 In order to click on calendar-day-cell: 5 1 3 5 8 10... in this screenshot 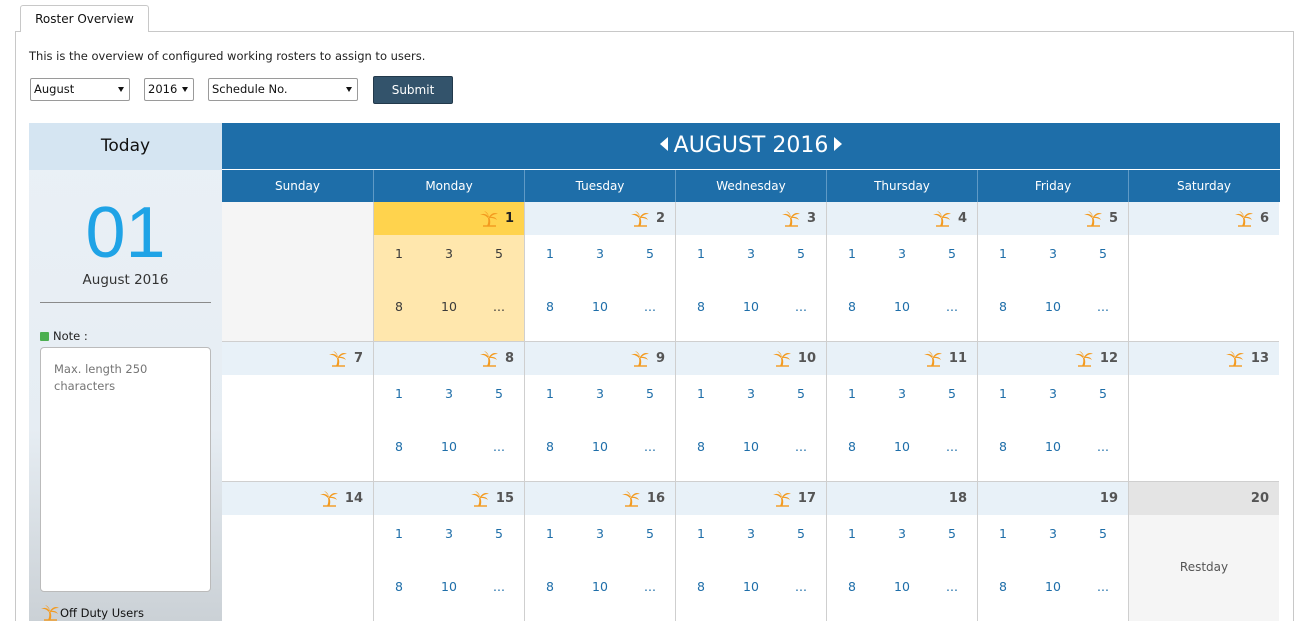, I will do `click(1052, 272)`.